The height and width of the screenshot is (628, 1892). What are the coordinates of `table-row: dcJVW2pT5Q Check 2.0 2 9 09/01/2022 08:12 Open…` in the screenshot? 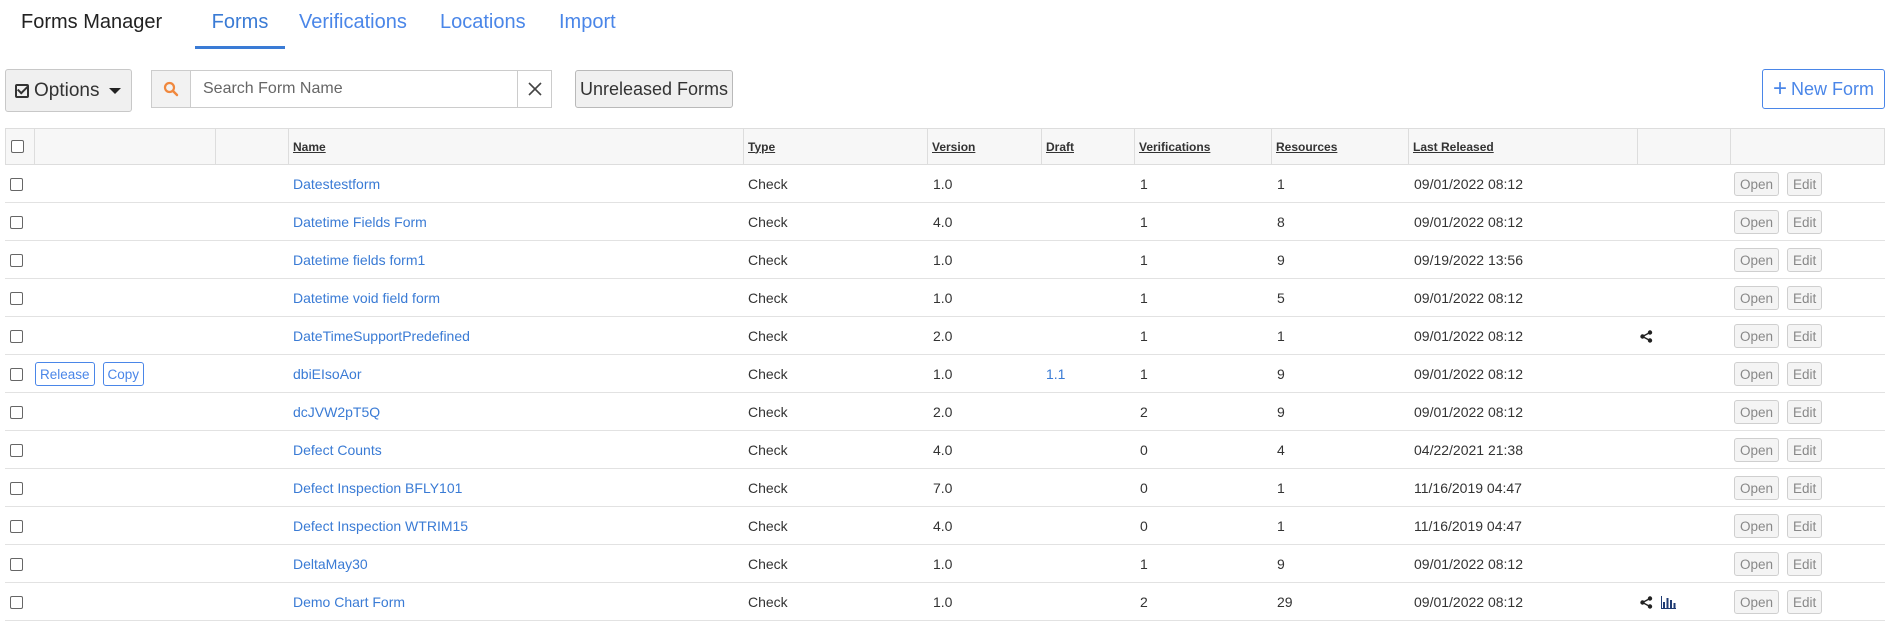 It's located at (945, 412).